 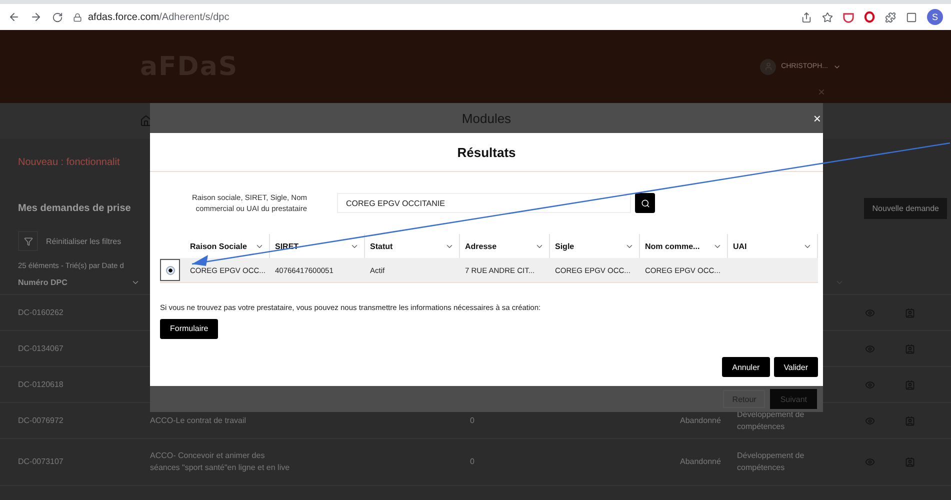 What do you see at coordinates (869, 17) in the screenshot?
I see `ring-icon` at bounding box center [869, 17].